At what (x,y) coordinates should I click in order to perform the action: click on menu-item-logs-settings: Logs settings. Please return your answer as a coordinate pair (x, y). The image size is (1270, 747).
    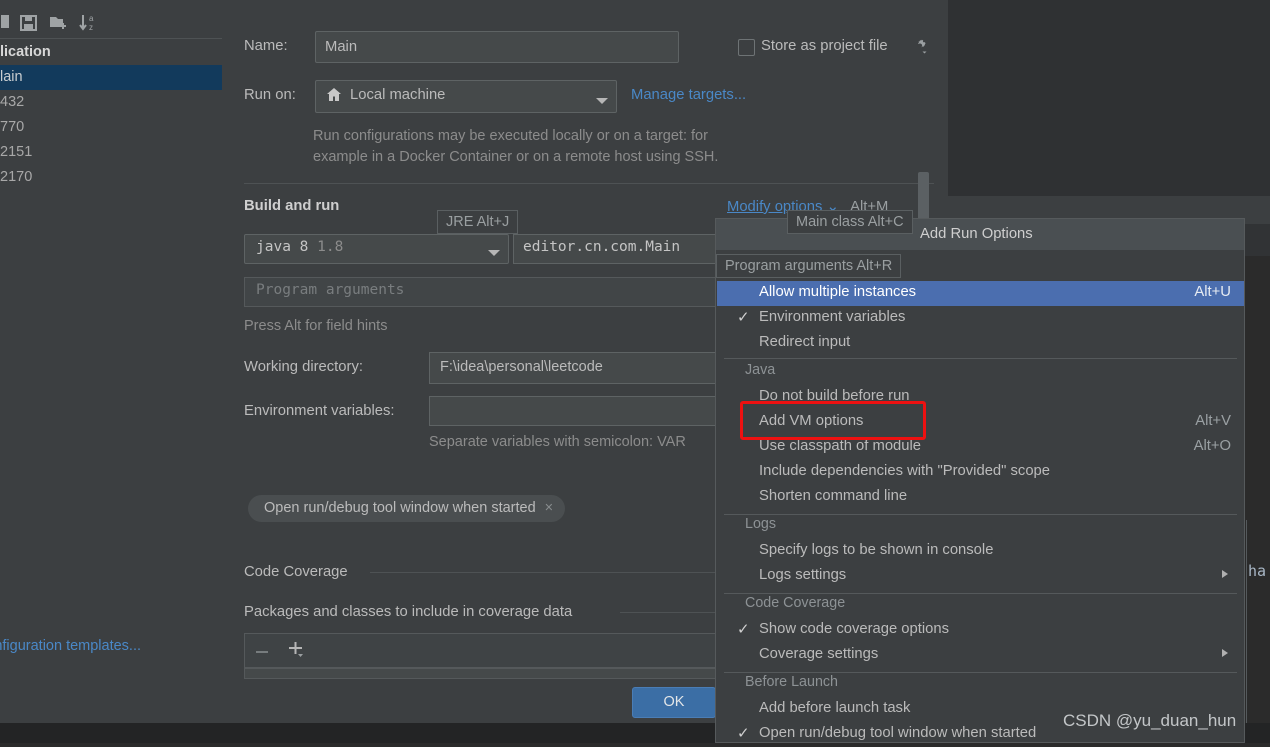
    Looking at the image, I should click on (980, 576).